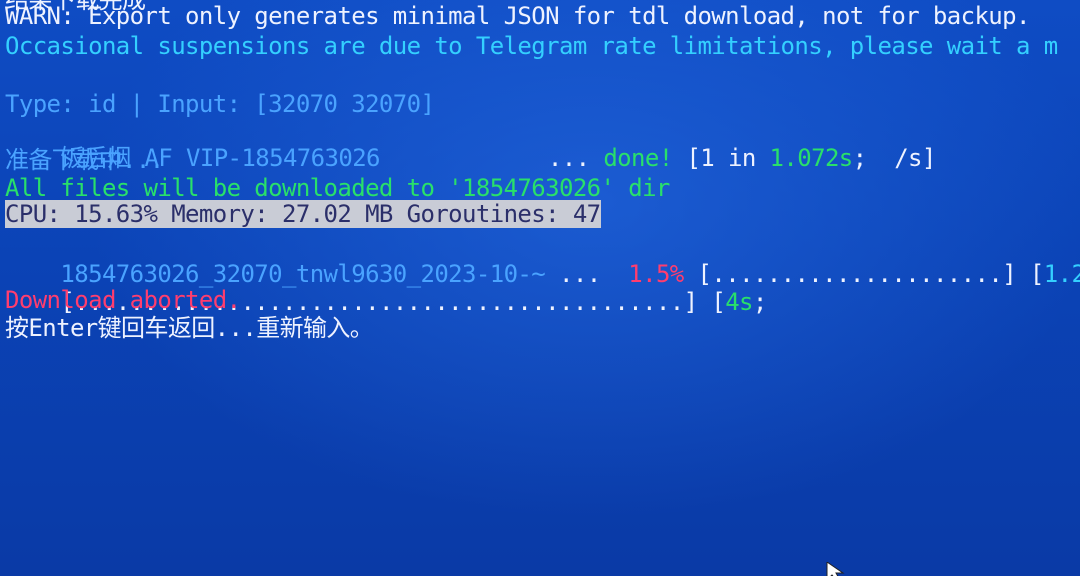  Describe the element at coordinates (728, 158) in the screenshot. I see `stats-prefix: [1 in` at that location.